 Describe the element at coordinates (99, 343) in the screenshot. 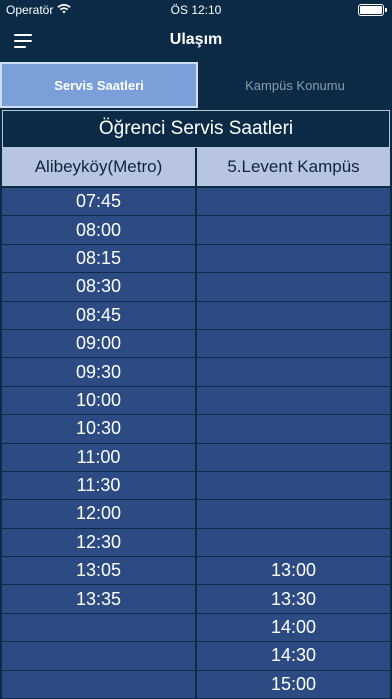

I see `cell-alibeykoy-time: 09:00` at that location.